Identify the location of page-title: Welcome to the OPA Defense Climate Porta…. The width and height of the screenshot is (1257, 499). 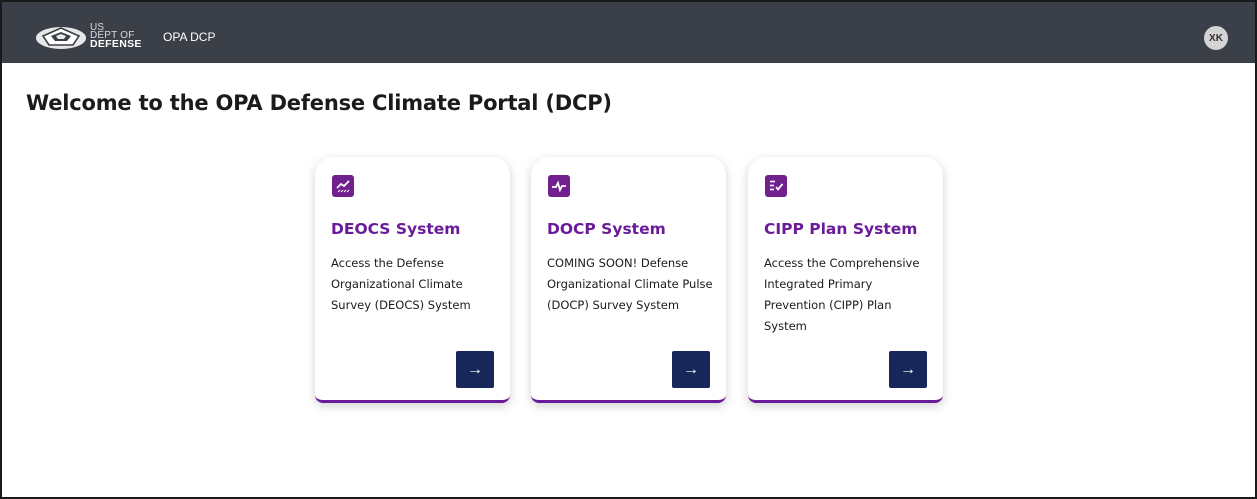
(319, 103).